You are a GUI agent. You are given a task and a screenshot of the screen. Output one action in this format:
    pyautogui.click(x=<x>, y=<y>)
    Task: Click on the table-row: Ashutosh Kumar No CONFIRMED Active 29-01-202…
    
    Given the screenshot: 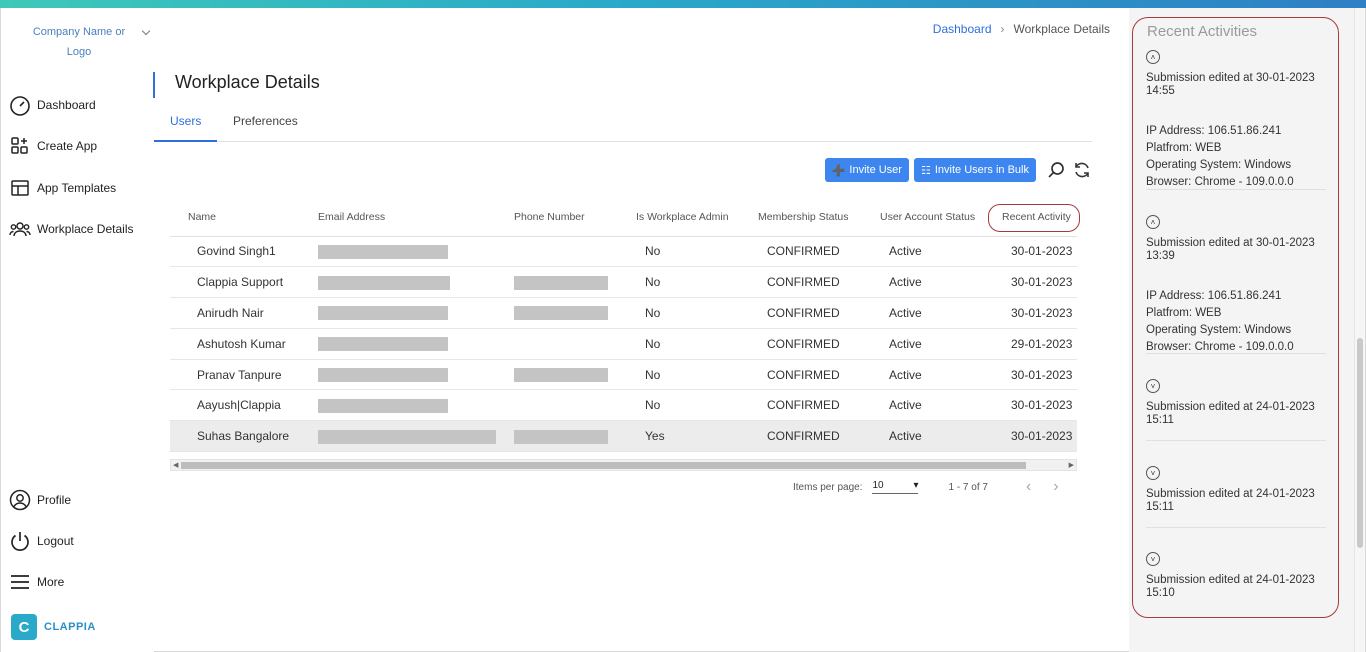 What is the action you would take?
    pyautogui.click(x=623, y=344)
    